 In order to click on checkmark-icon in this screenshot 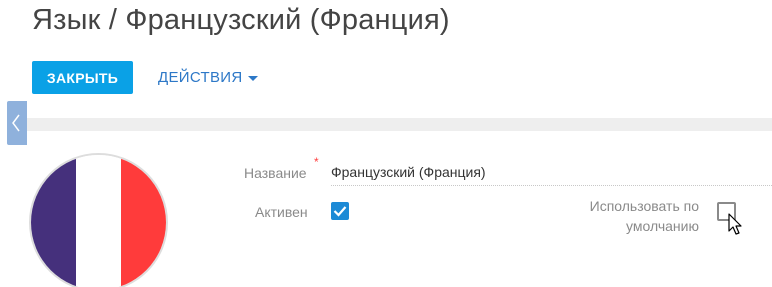, I will do `click(340, 211)`.